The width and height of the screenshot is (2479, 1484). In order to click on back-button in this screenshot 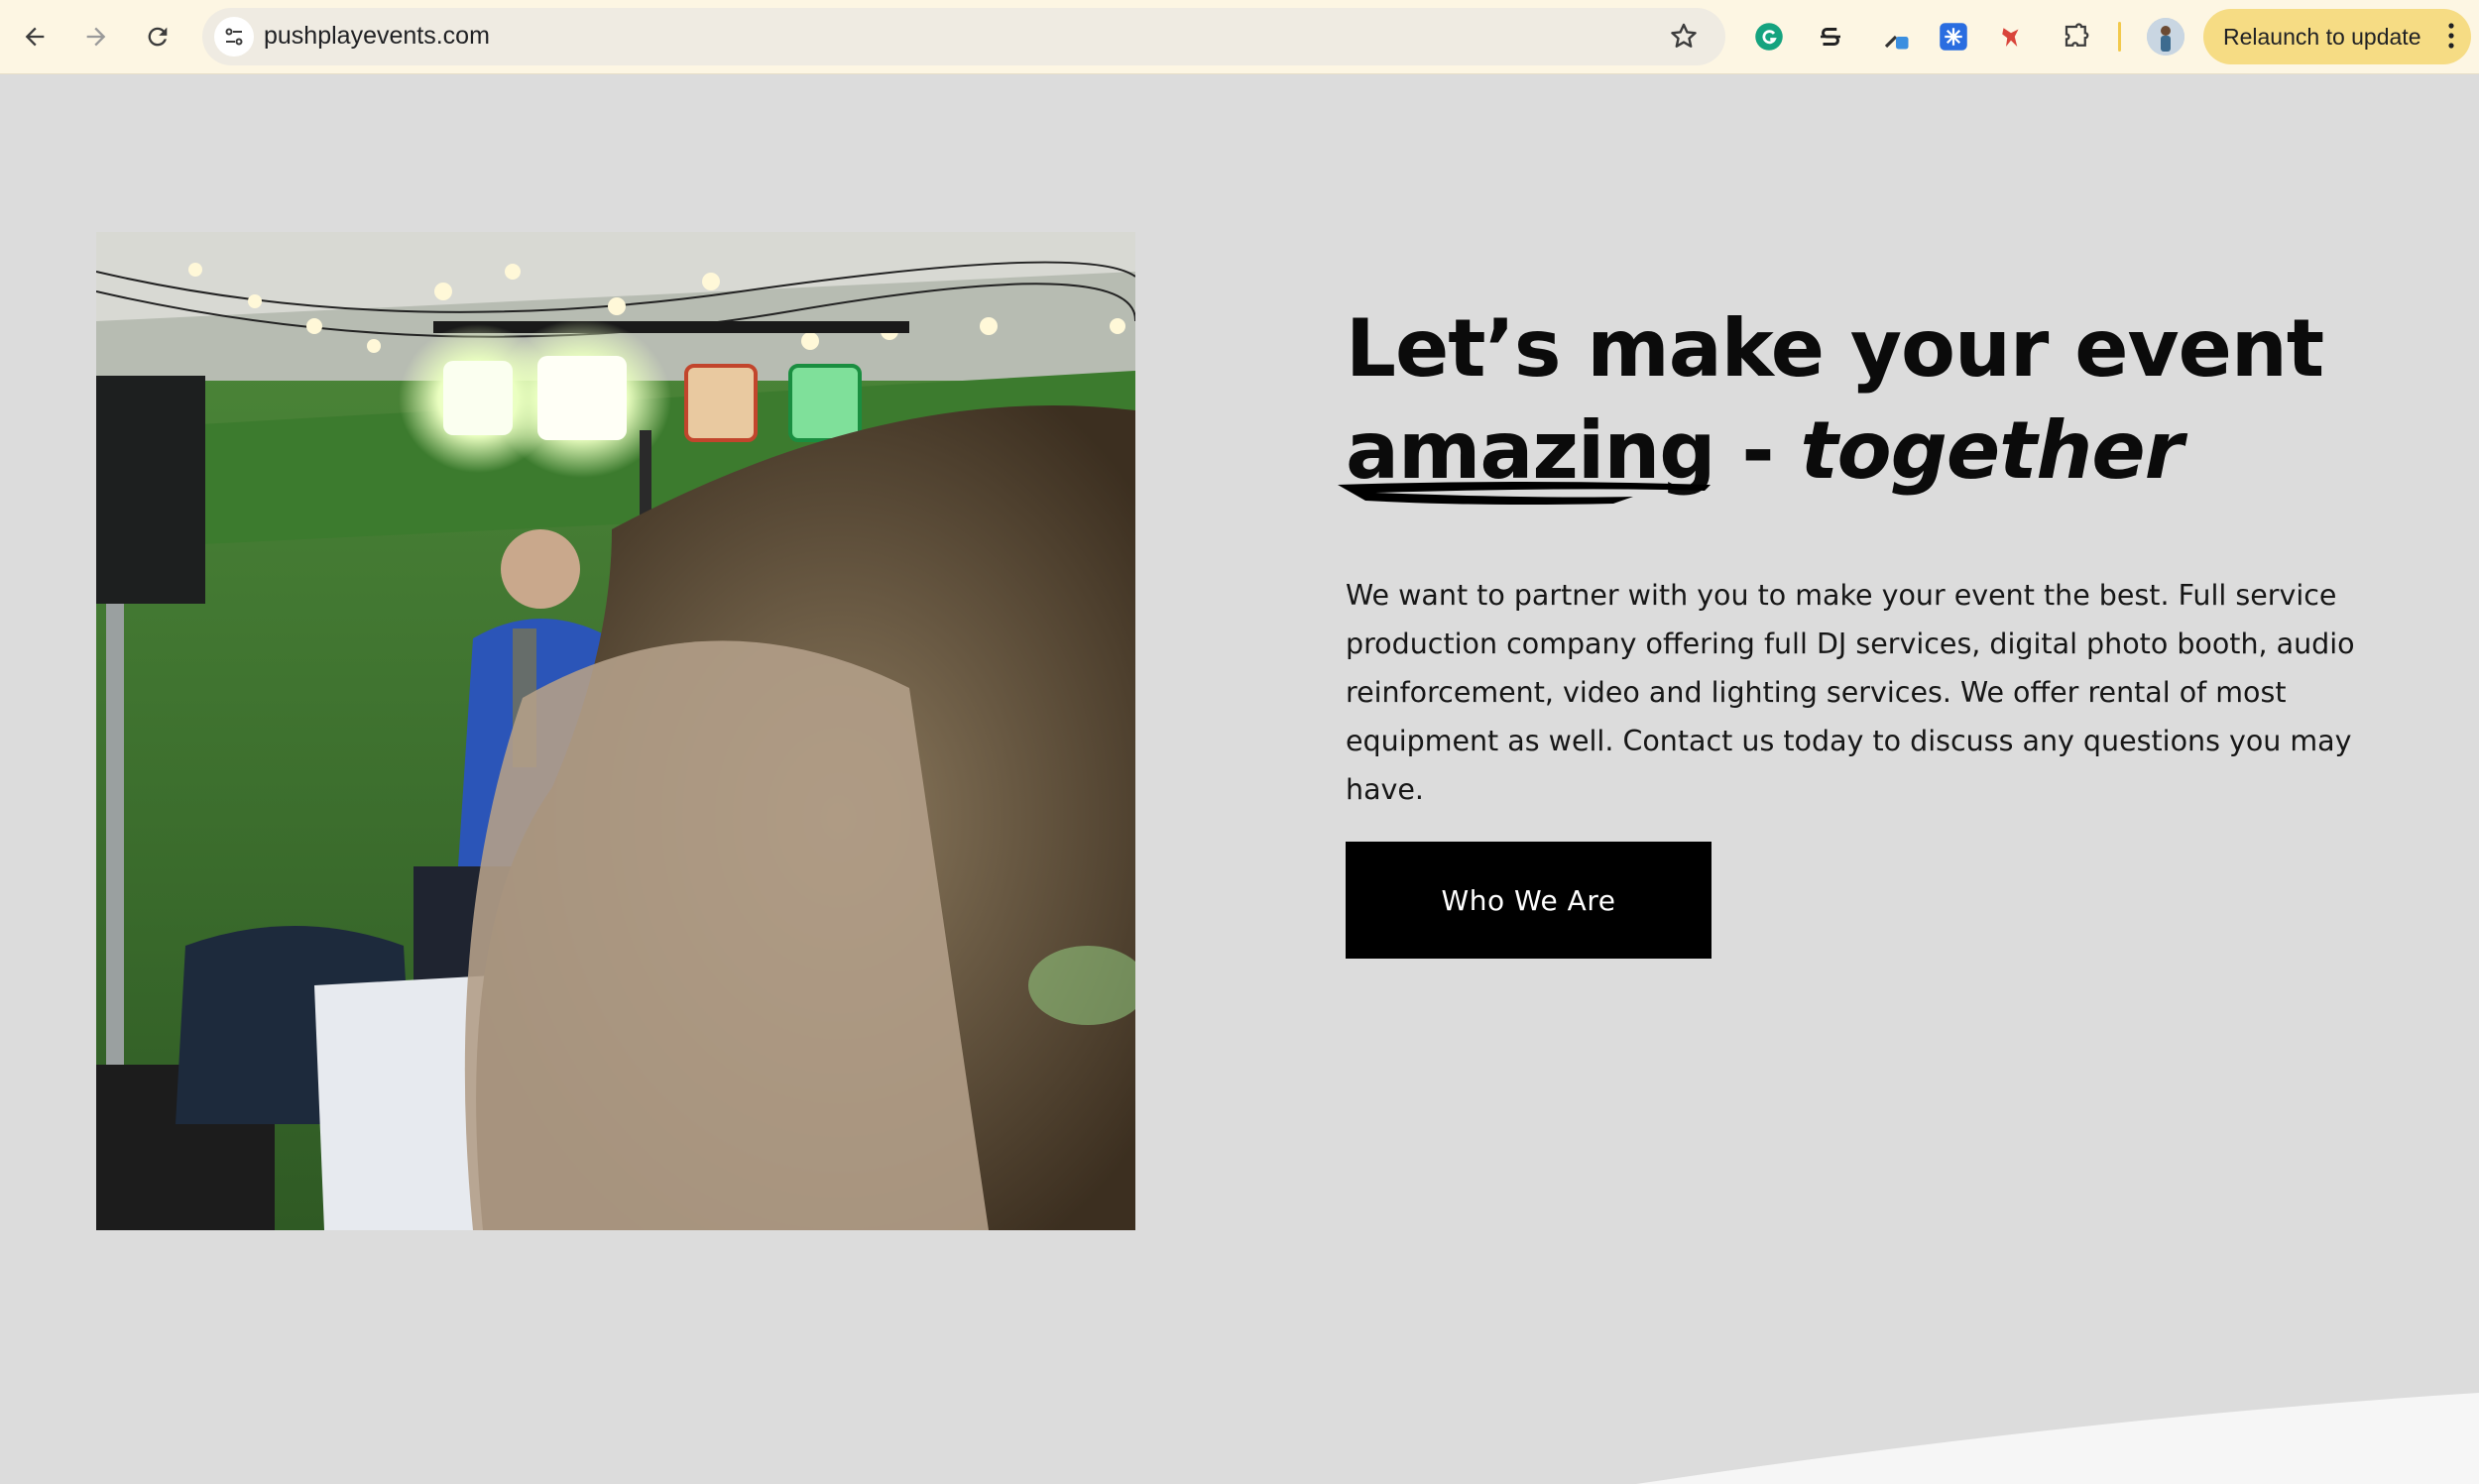, I will do `click(35, 36)`.